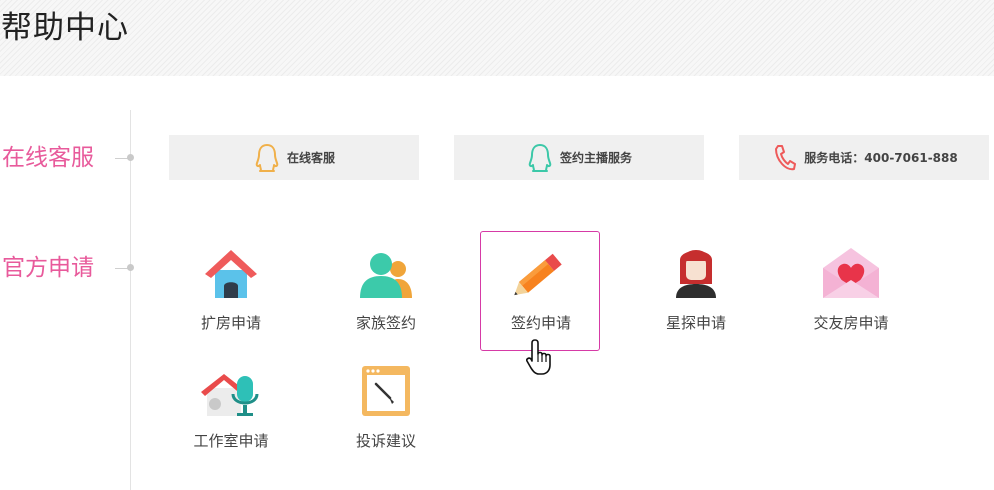 The height and width of the screenshot is (490, 994). I want to click on app-room-expansion: 扩房申请, so click(230, 291).